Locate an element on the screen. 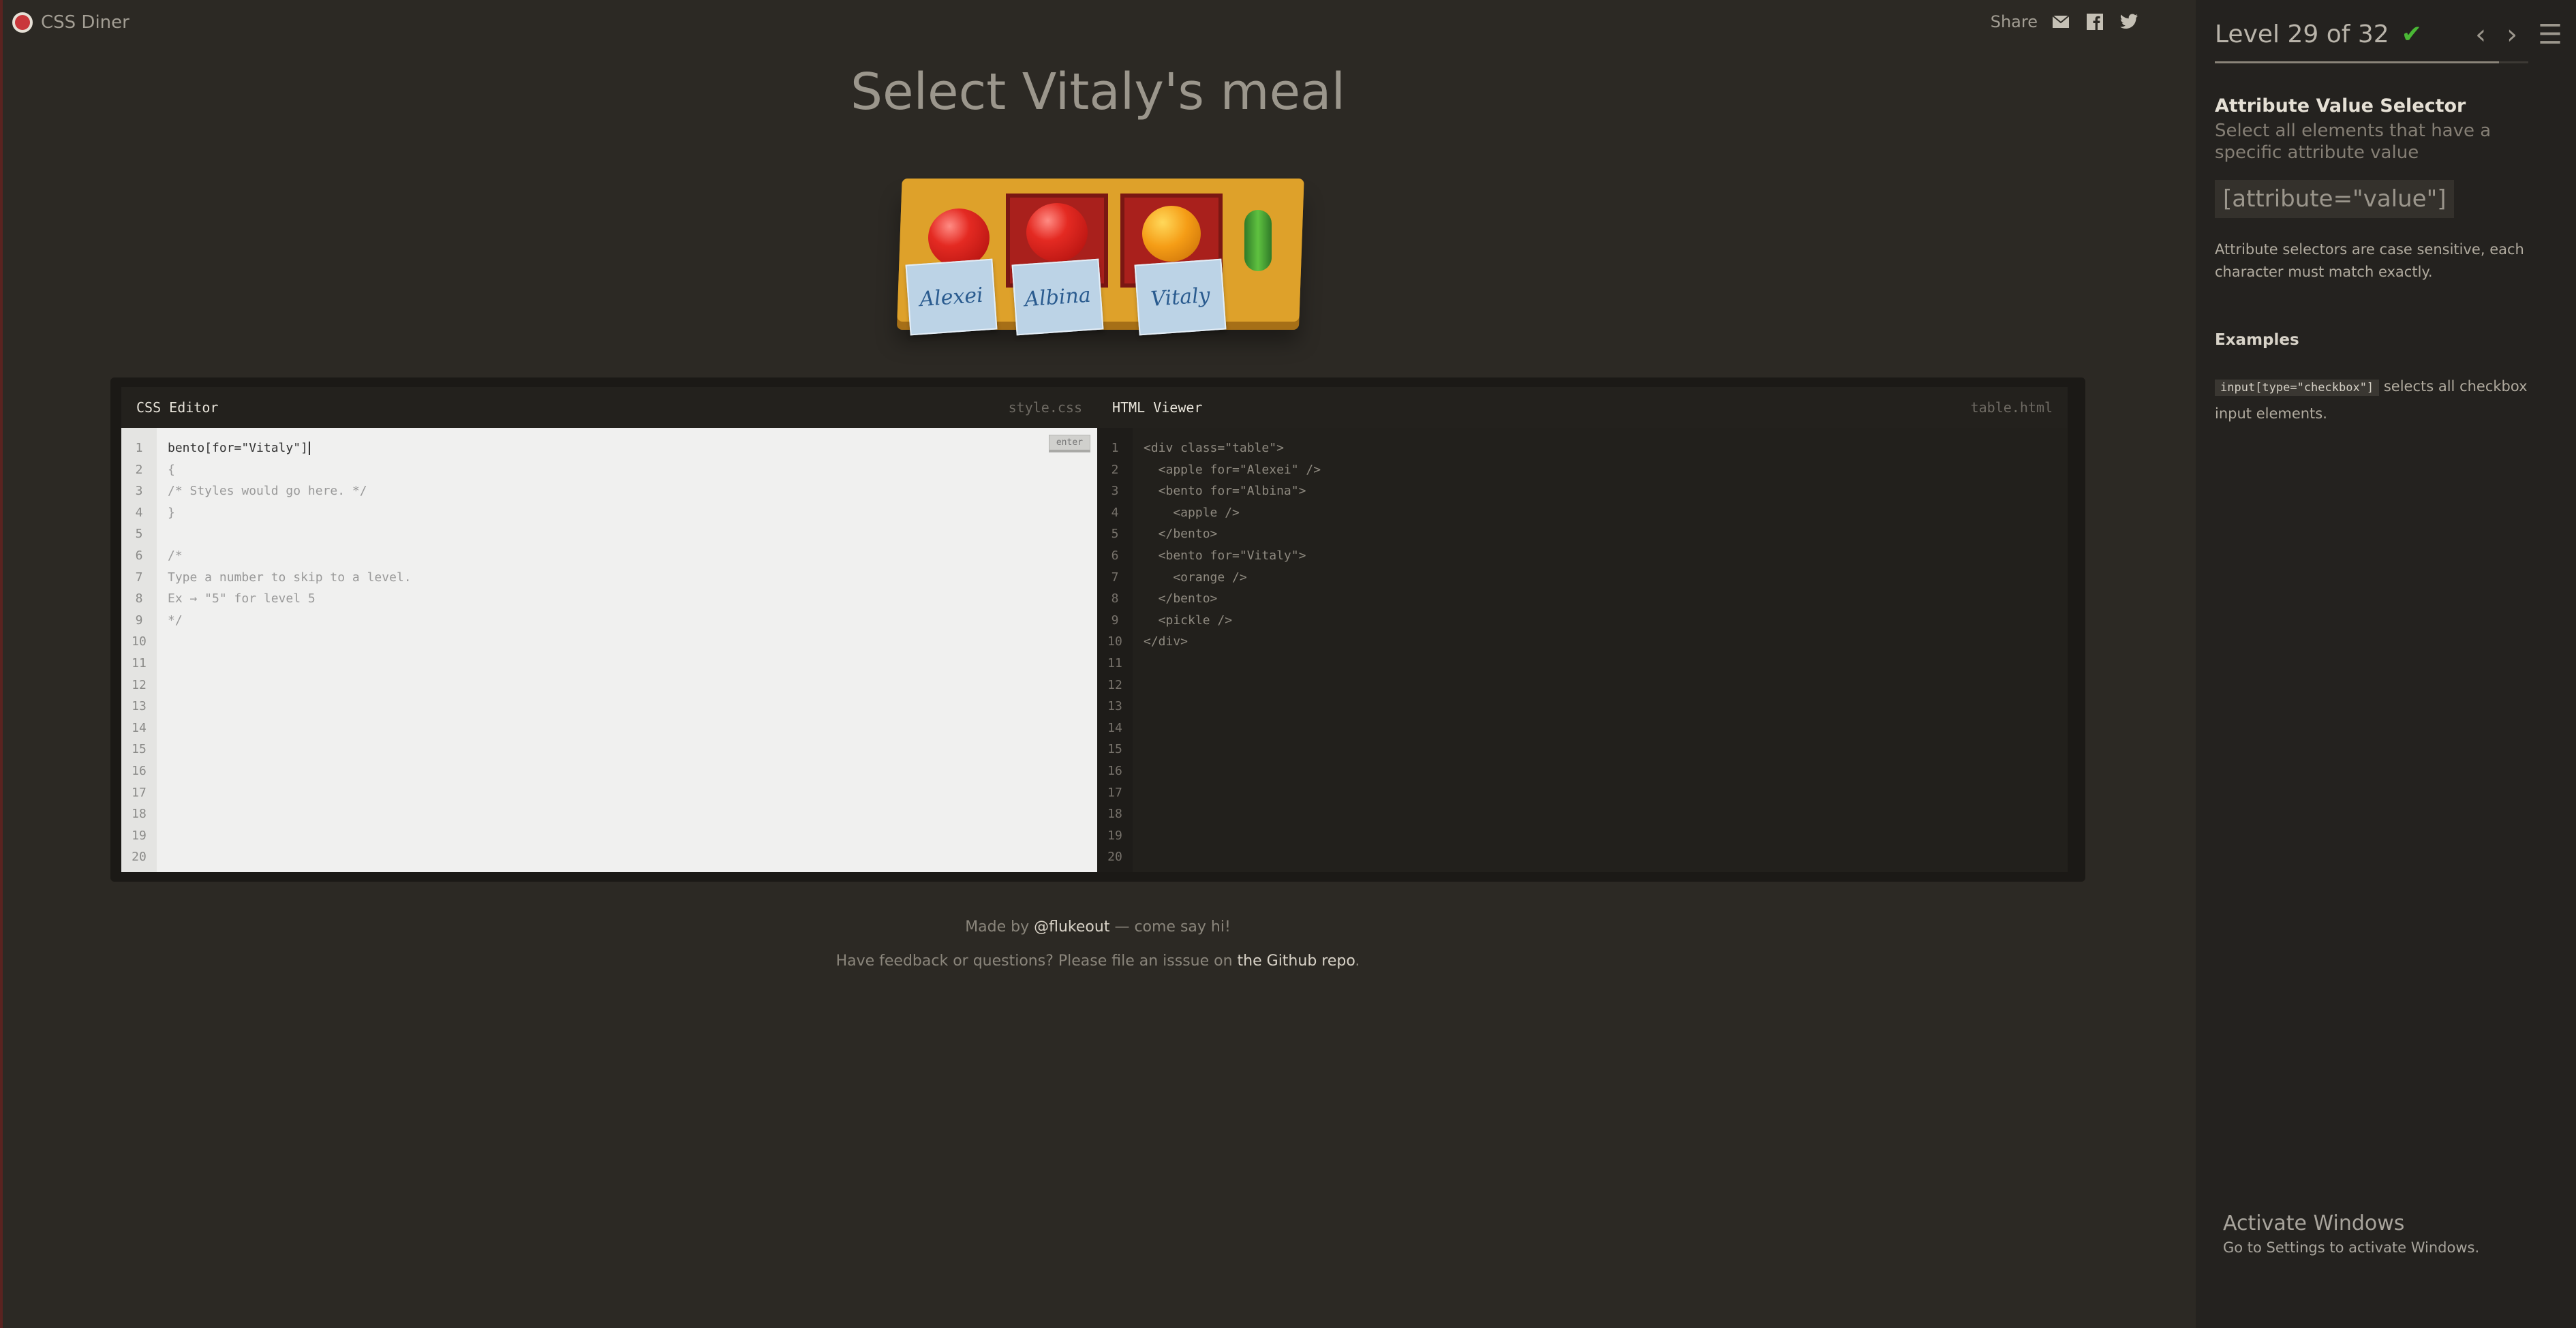  github-repo-link: the Github repo is located at coordinates (1296, 961).